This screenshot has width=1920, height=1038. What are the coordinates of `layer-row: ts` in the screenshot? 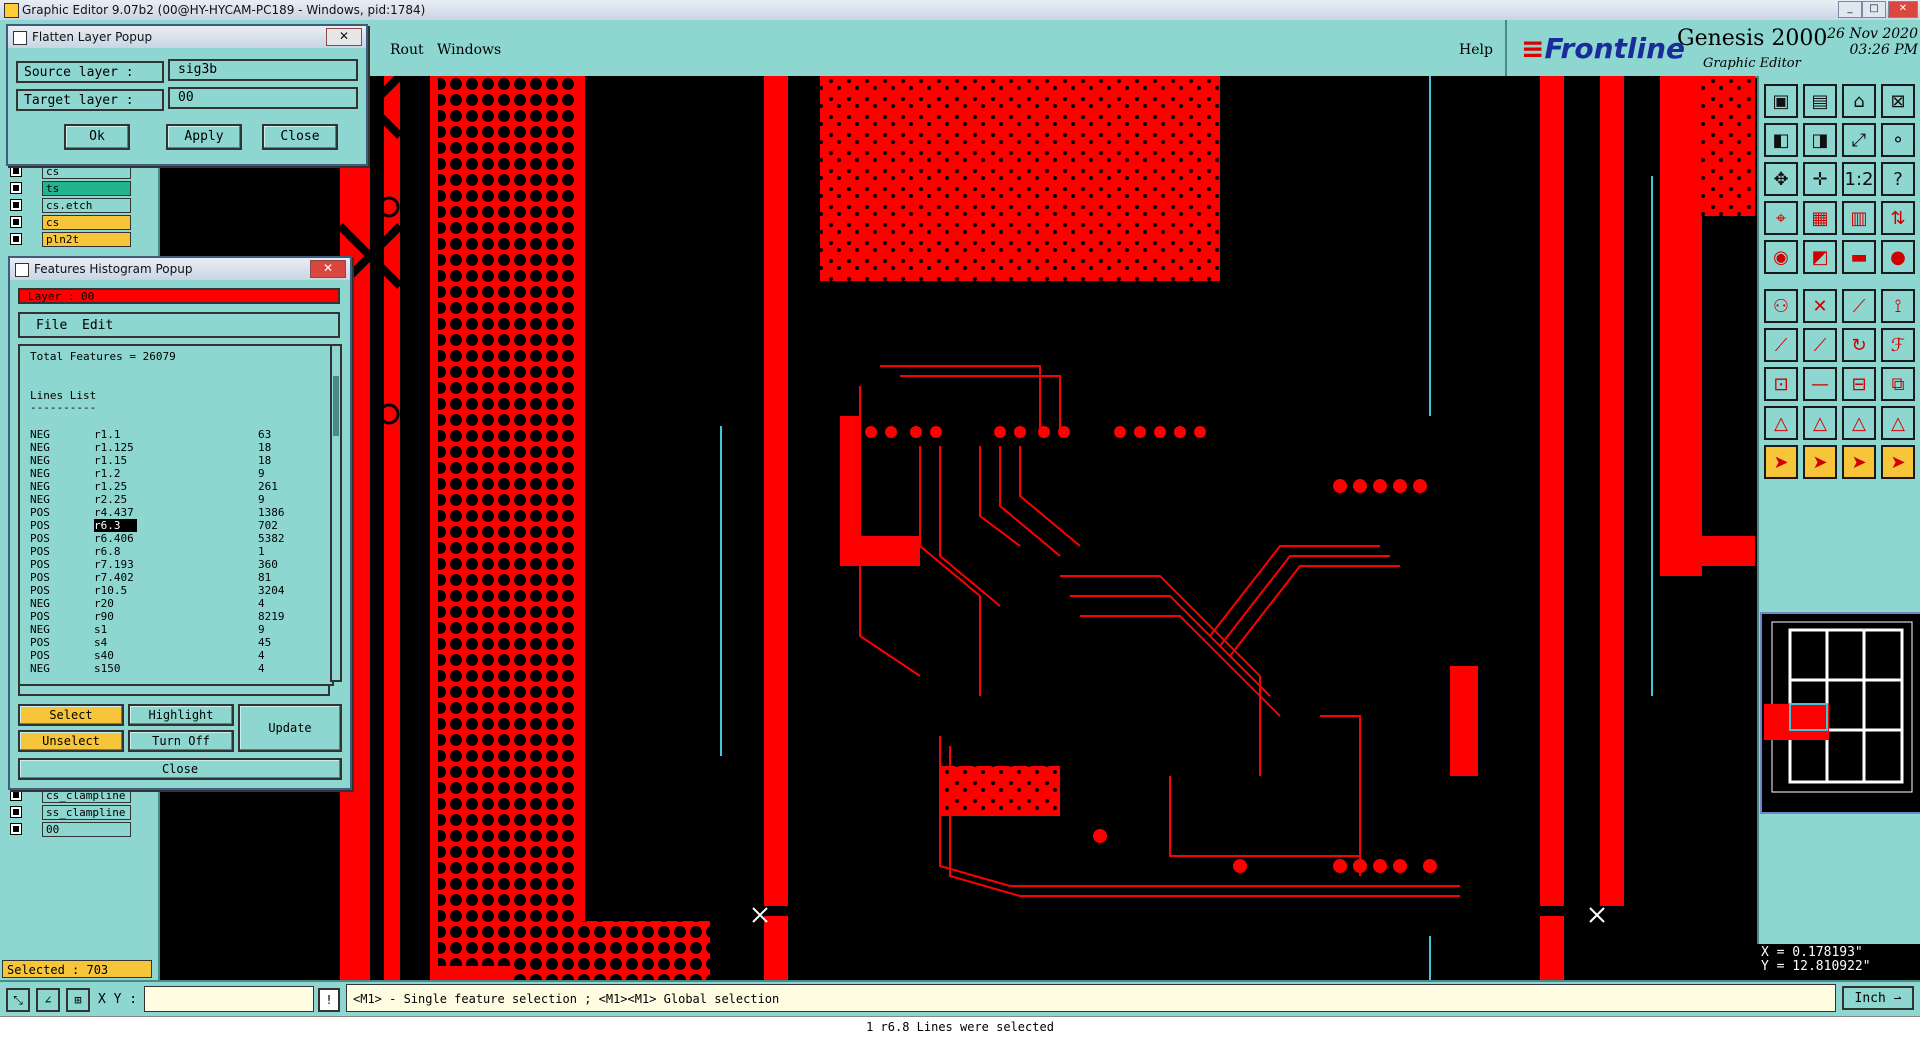 It's located at (79, 188).